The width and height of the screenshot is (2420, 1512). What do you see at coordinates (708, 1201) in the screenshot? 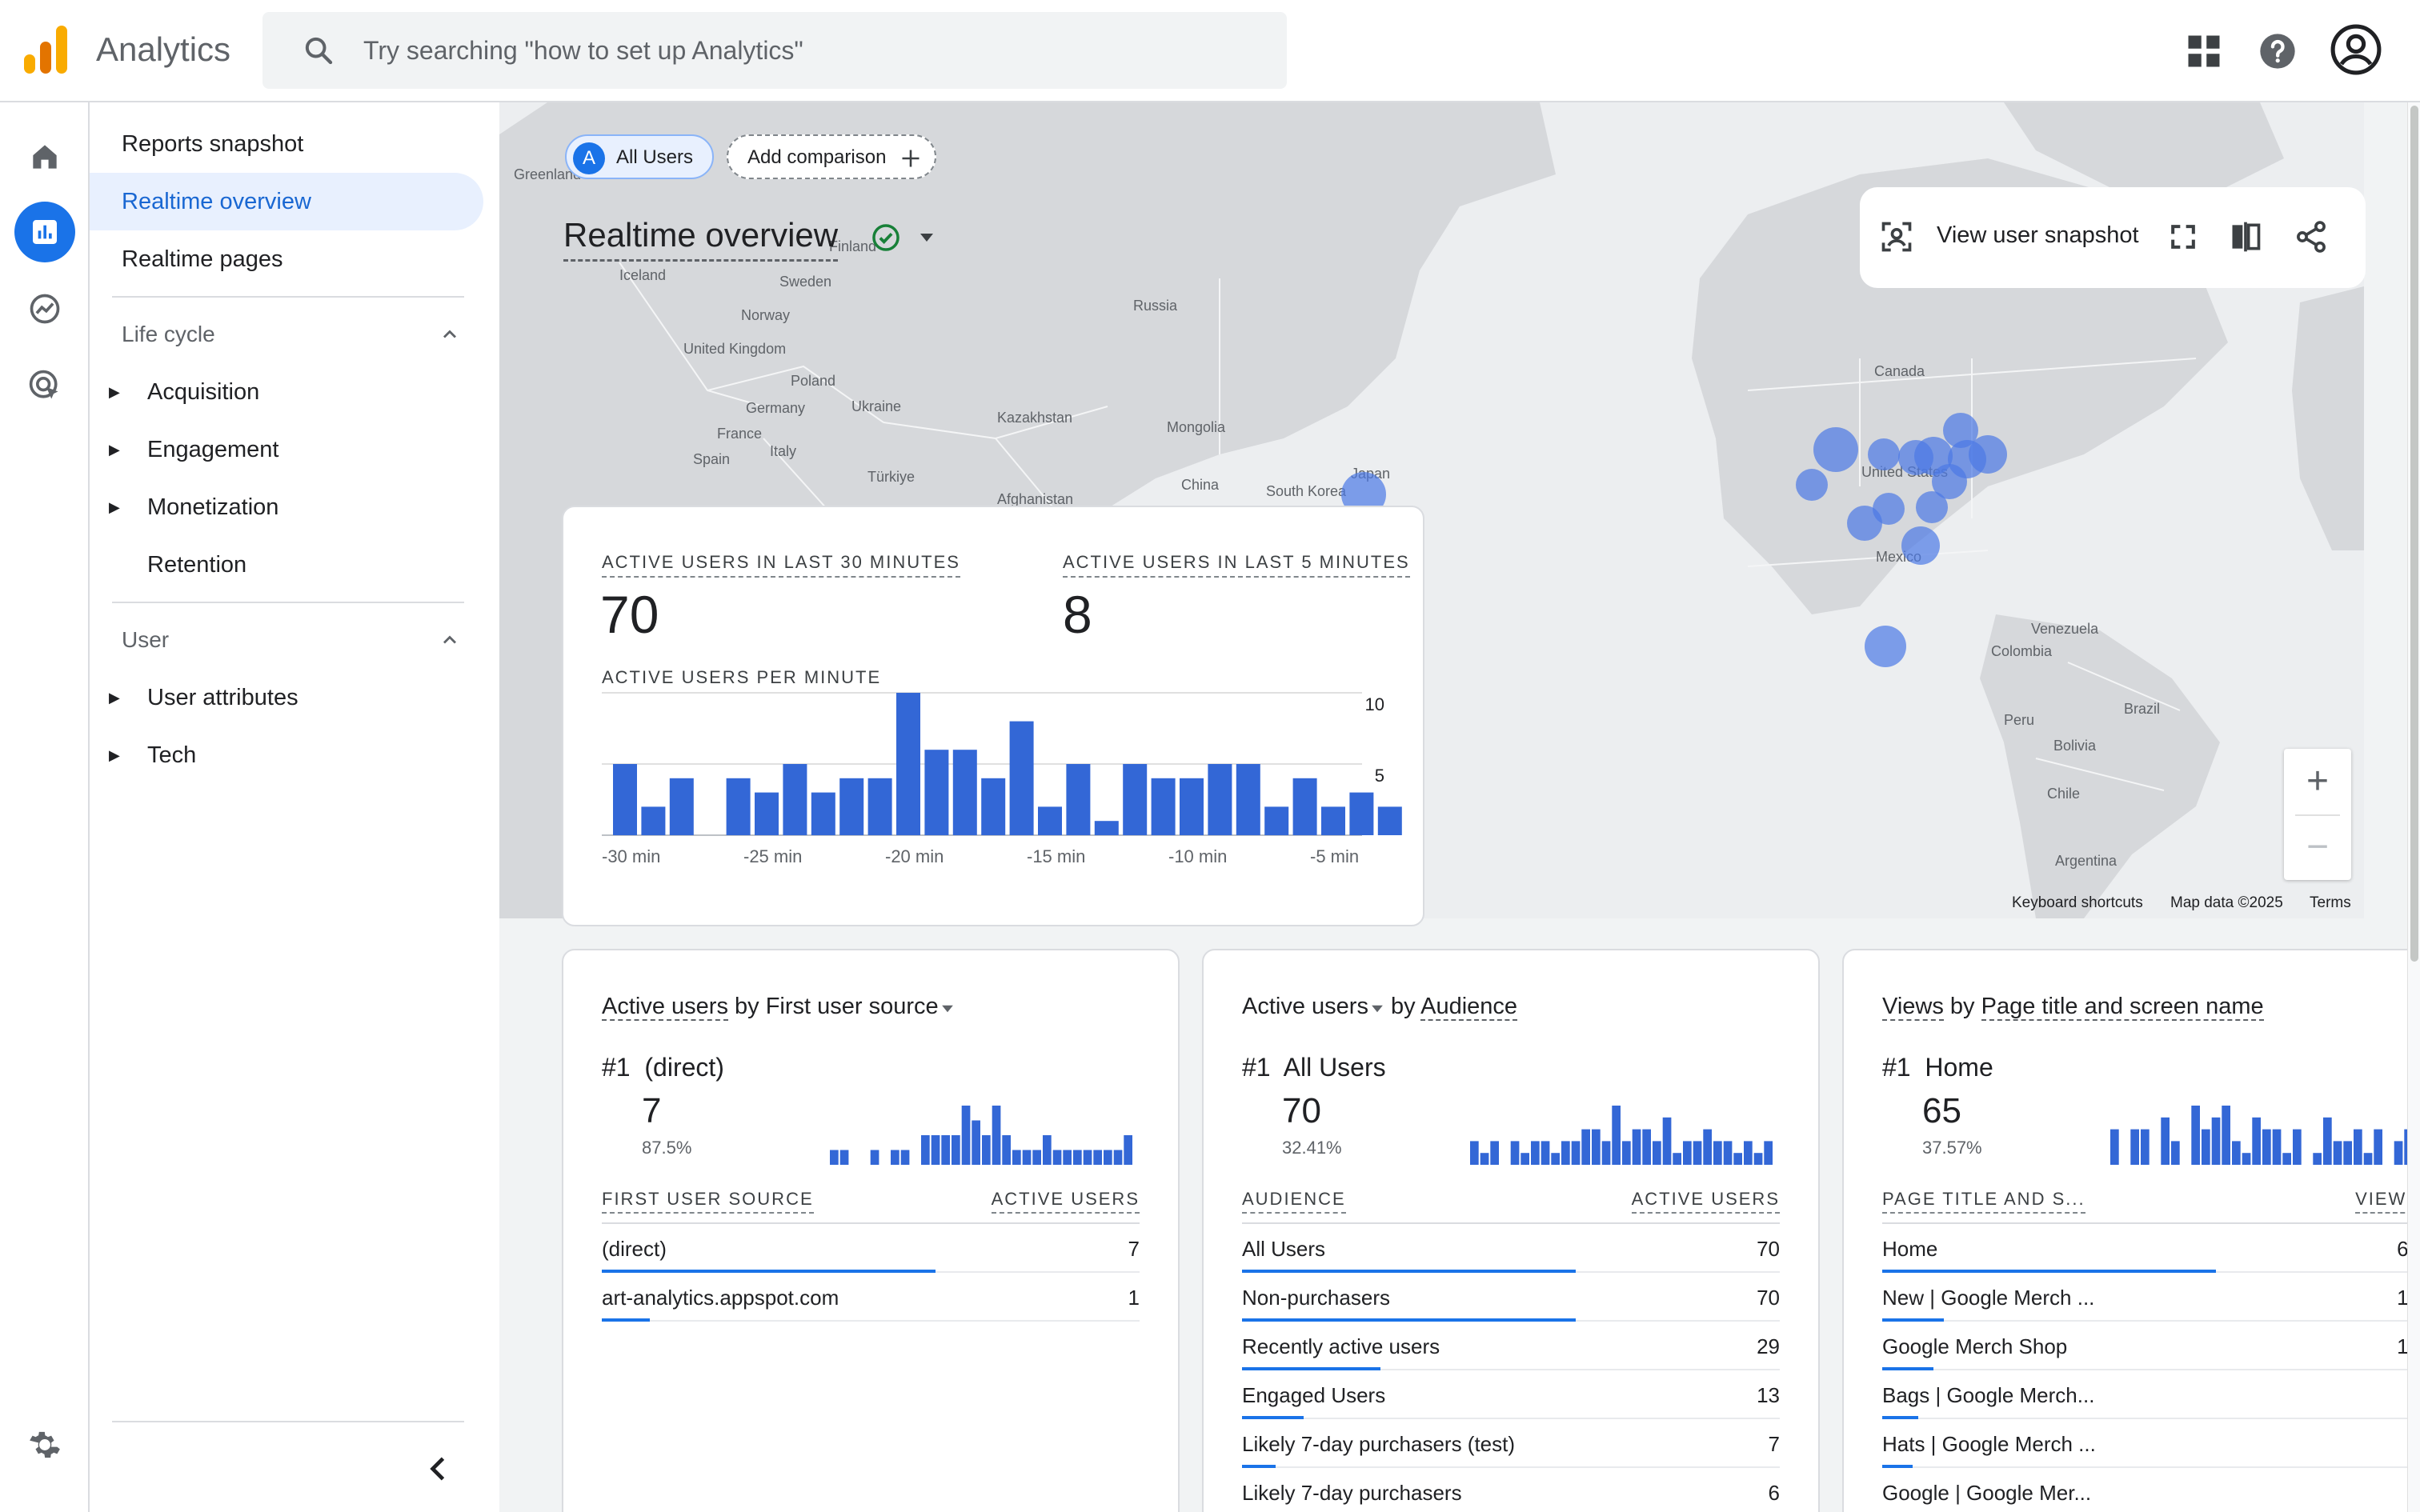
I see `column-header-dimension: FIRST USER SOURCE` at bounding box center [708, 1201].